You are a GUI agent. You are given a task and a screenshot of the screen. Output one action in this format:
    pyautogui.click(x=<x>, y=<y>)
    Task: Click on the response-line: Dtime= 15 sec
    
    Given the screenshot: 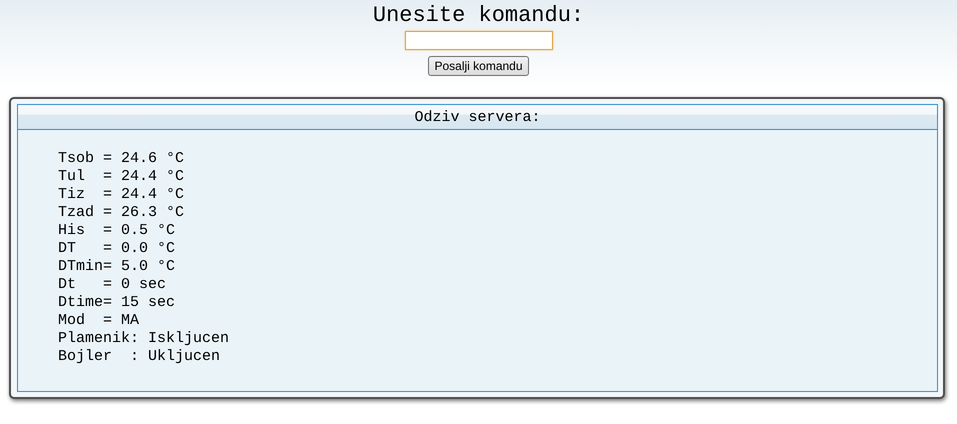 What is the action you would take?
    pyautogui.click(x=117, y=303)
    